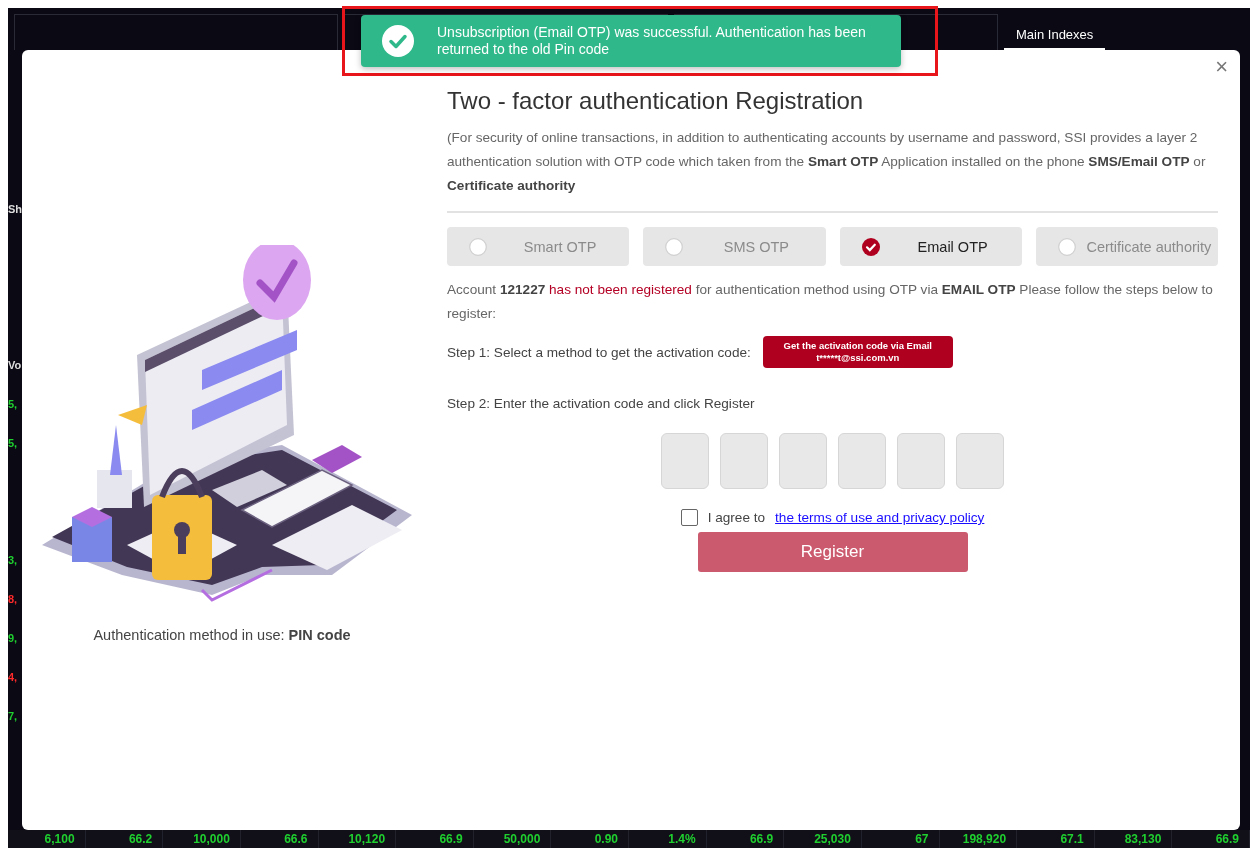 This screenshot has width=1250, height=848. I want to click on agree-label: I agree to, so click(736, 517).